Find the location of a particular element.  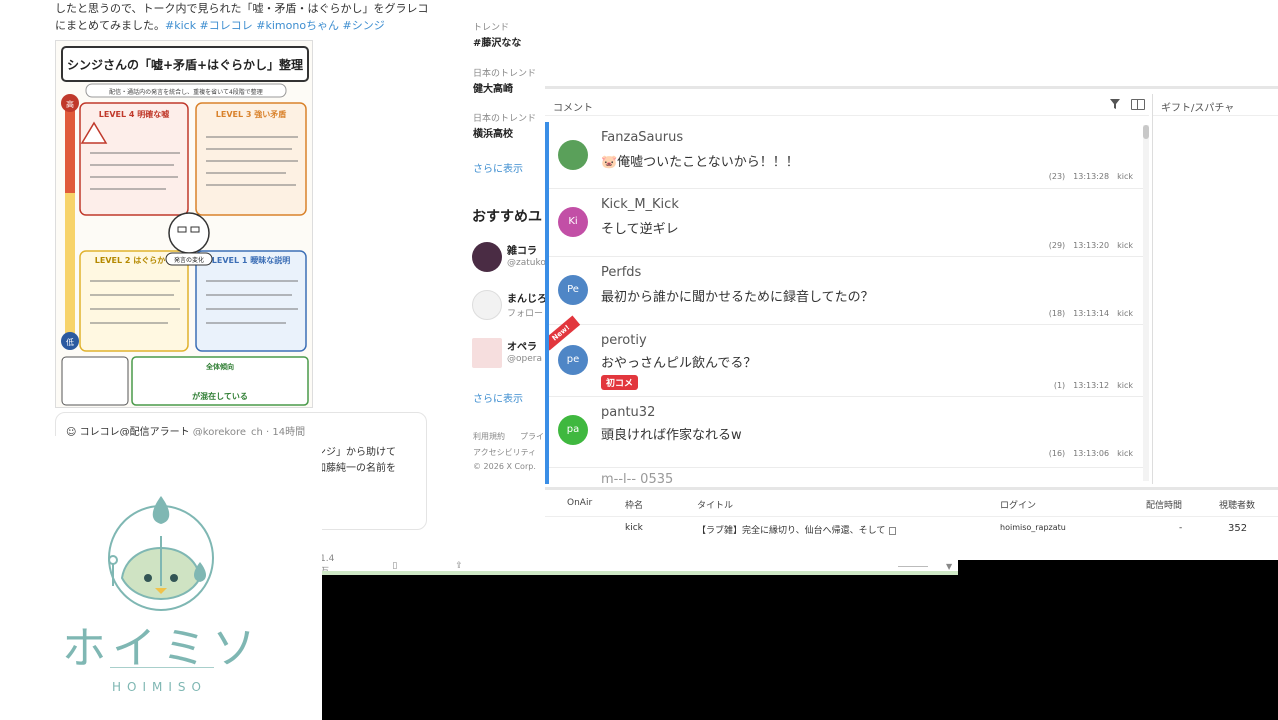

column-header: 枠名 is located at coordinates (634, 504).